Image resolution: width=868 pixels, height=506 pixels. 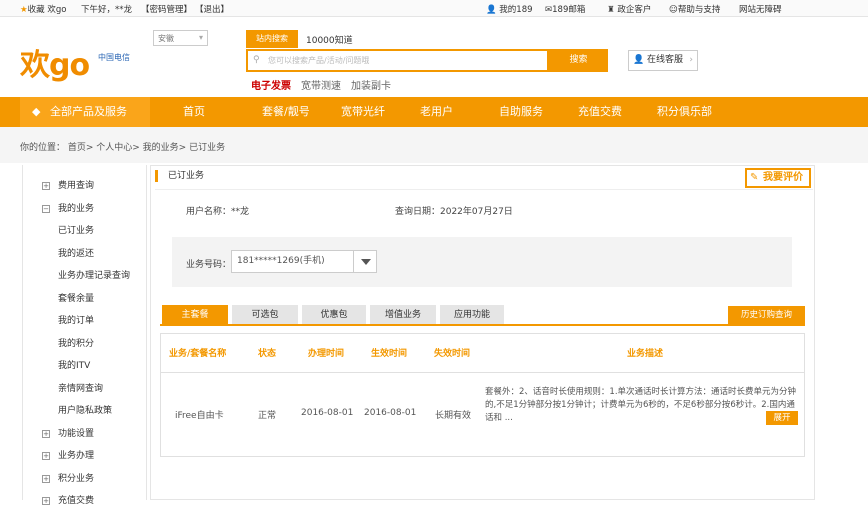 What do you see at coordinates (600, 112) in the screenshot?
I see `nav-recharge: 充值交费` at bounding box center [600, 112].